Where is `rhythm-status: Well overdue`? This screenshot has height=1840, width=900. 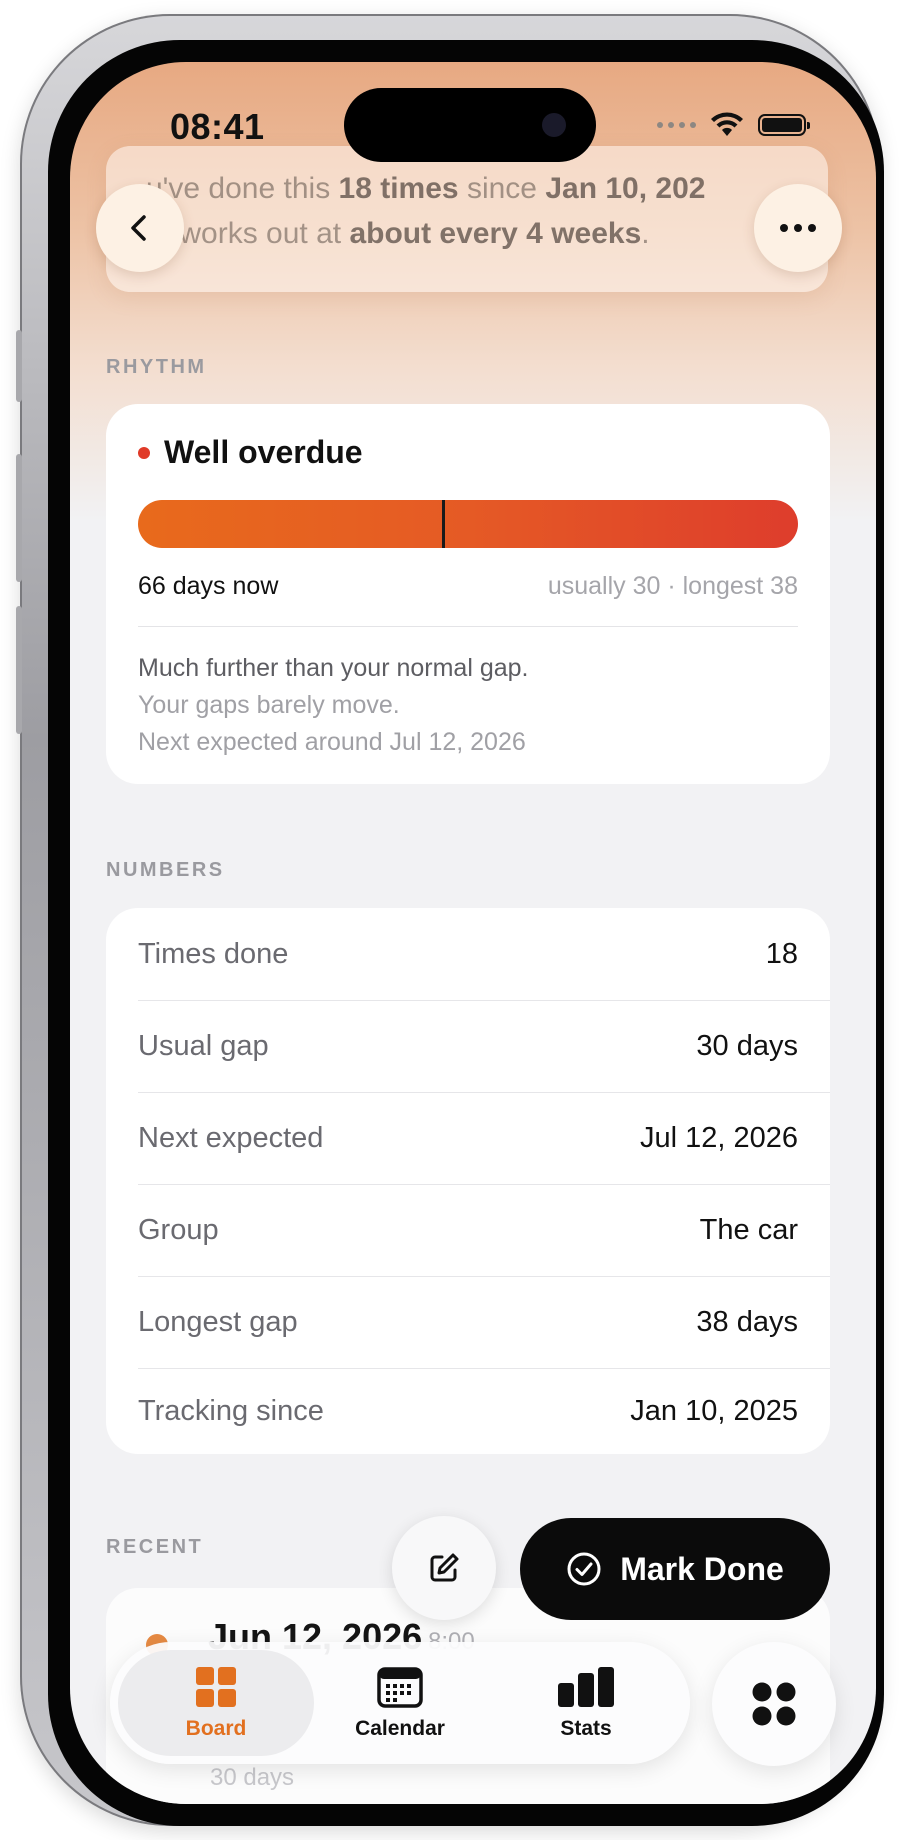 rhythm-status: Well overdue is located at coordinates (250, 452).